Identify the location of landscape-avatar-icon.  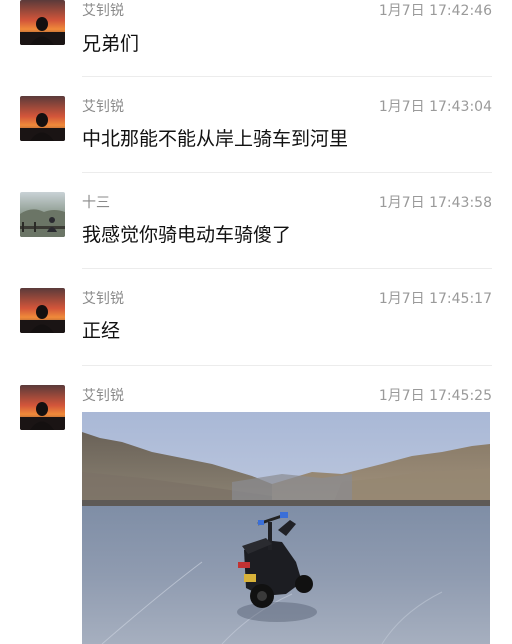
(42, 214).